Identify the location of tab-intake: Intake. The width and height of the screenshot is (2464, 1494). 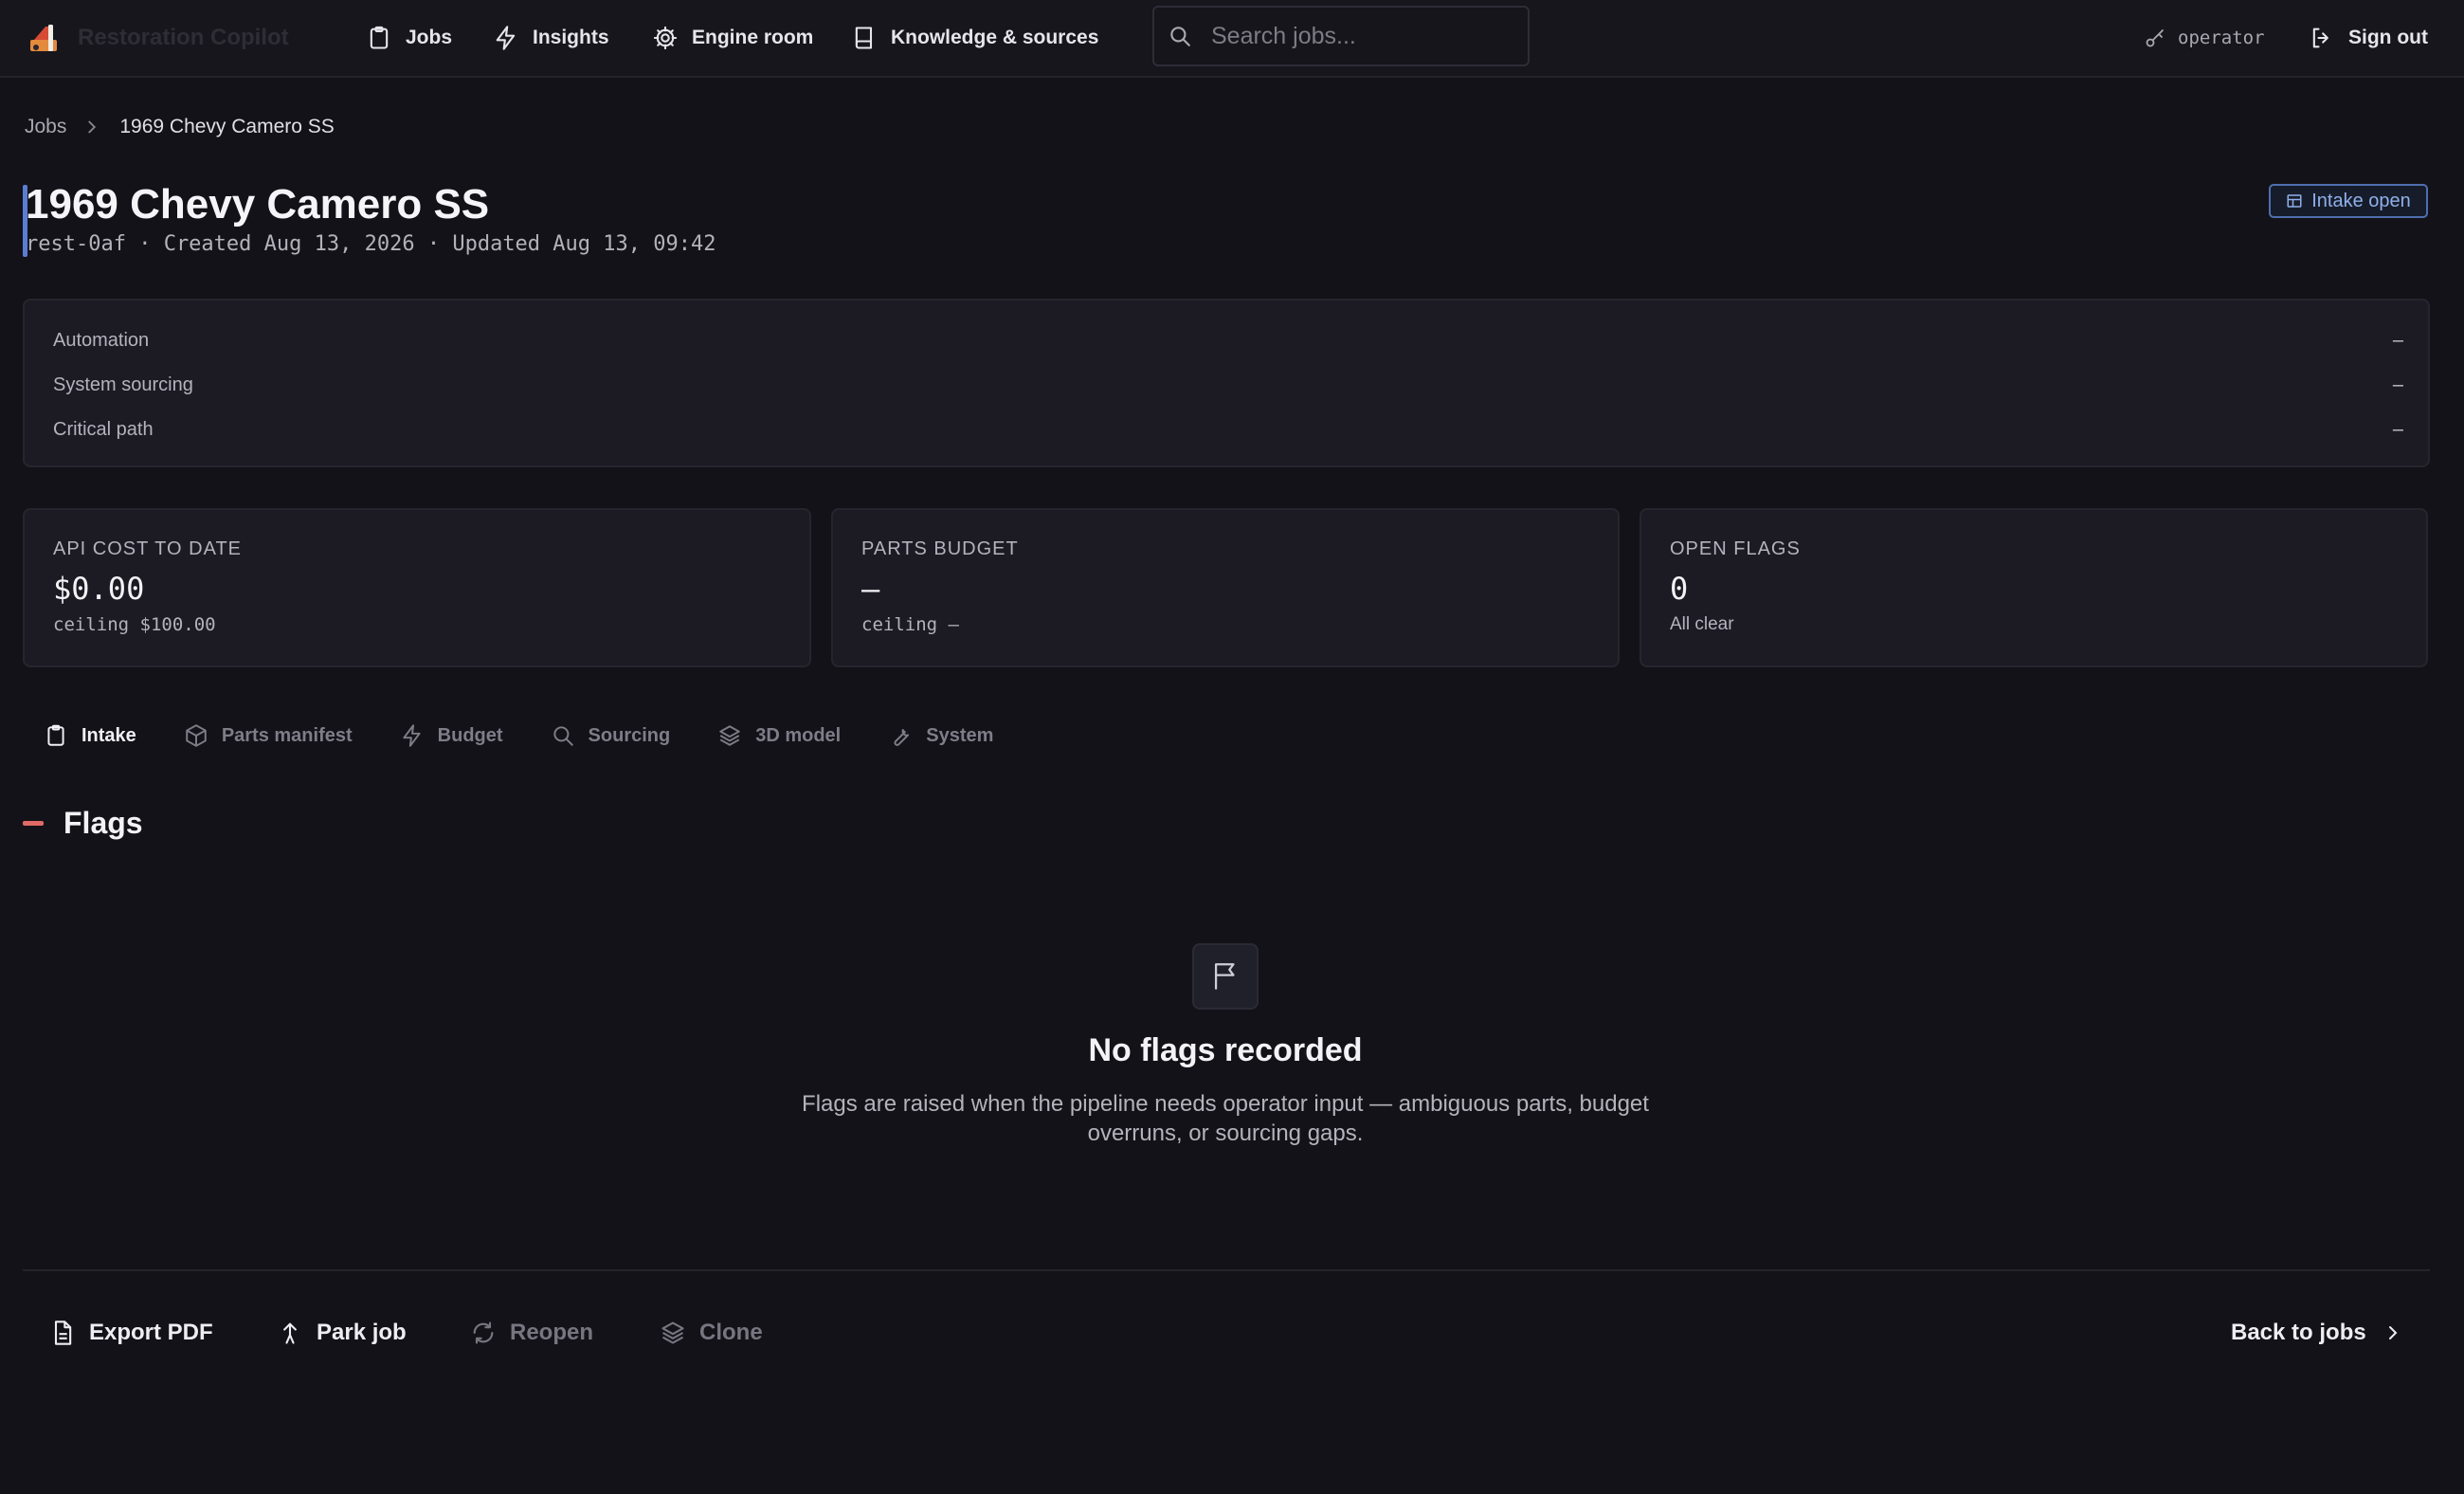
(90, 736).